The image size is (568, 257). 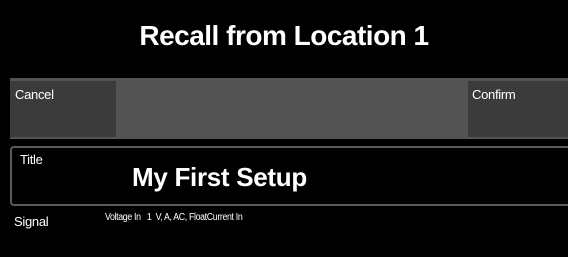 What do you see at coordinates (31, 221) in the screenshot?
I see `signal-label: Signal` at bounding box center [31, 221].